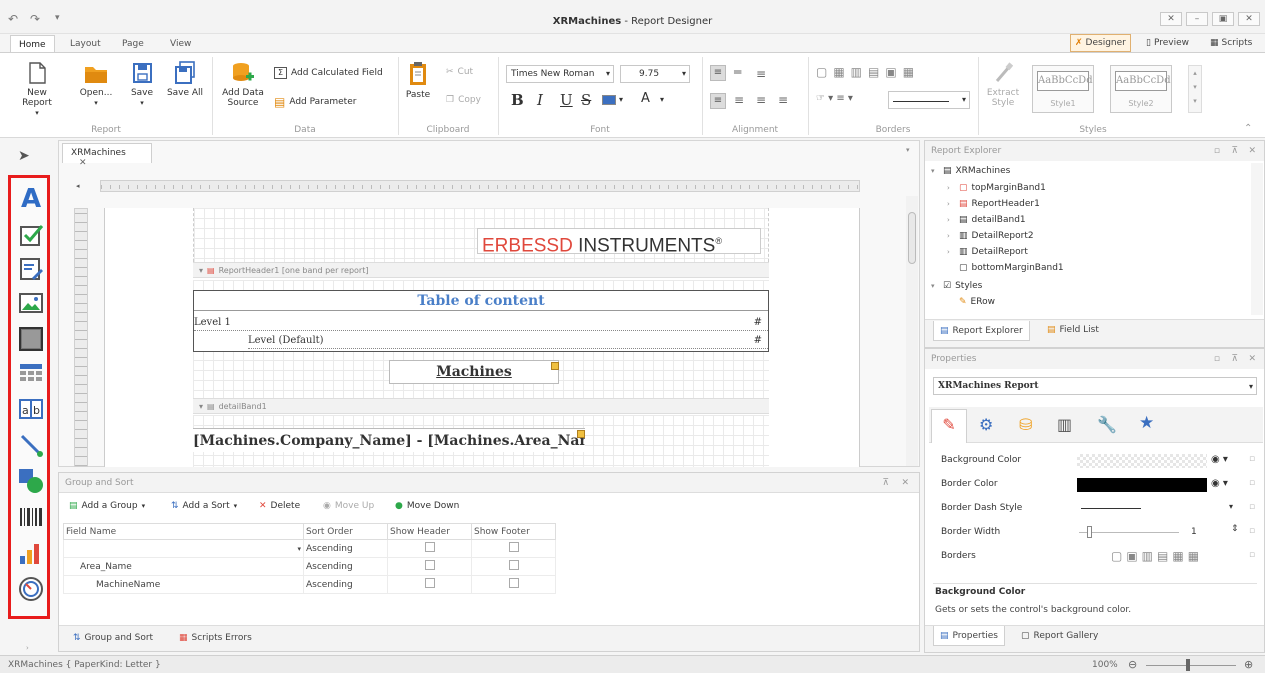 Image resolution: width=1265 pixels, height=673 pixels. I want to click on align-right-icon: ≡, so click(761, 100).